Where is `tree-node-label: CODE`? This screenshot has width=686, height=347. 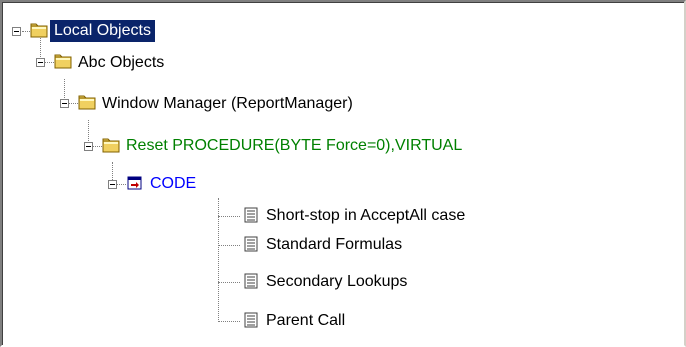 tree-node-label: CODE is located at coordinates (173, 184).